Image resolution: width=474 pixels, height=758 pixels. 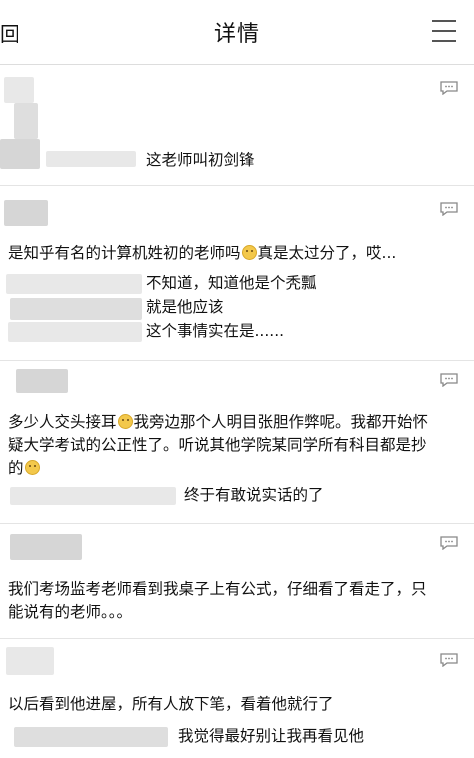 What do you see at coordinates (271, 736) in the screenshot?
I see `reply-text: 我觉得最好别让我再看见他` at bounding box center [271, 736].